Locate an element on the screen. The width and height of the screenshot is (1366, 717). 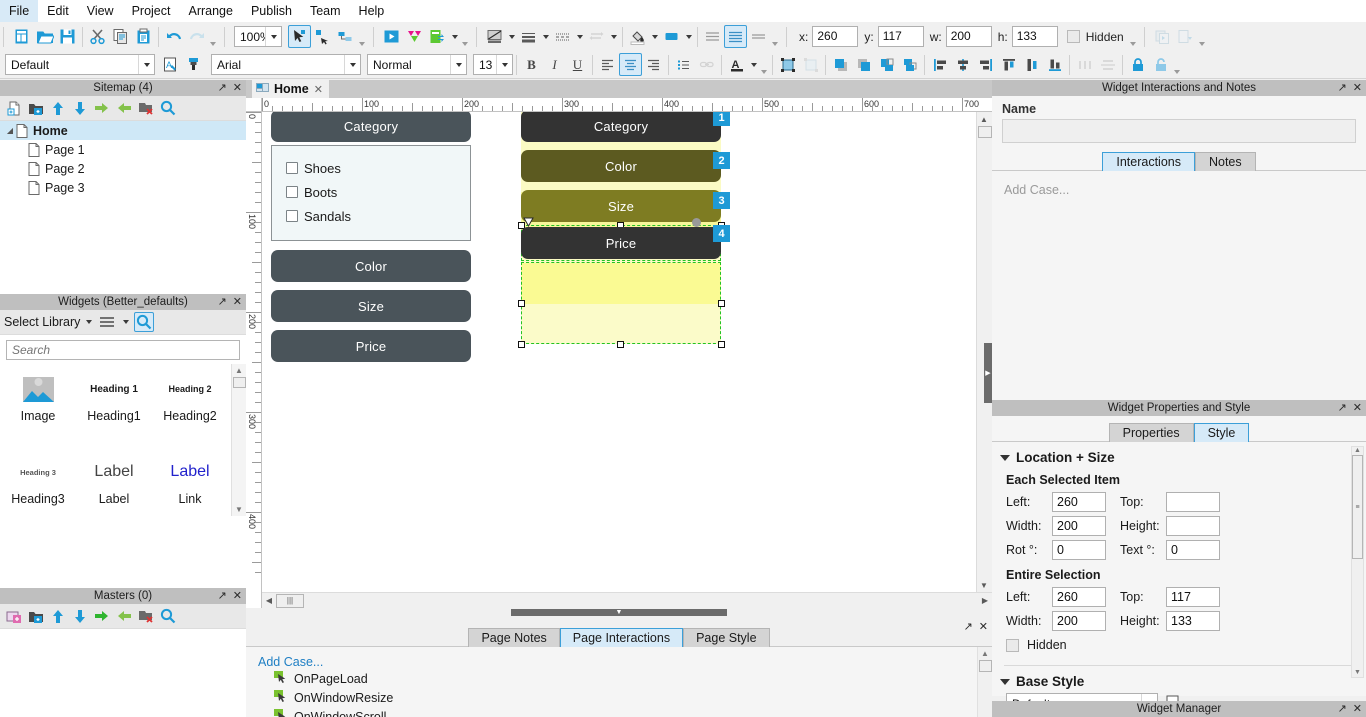
left-accordion-button-price: Price is located at coordinates (371, 346).